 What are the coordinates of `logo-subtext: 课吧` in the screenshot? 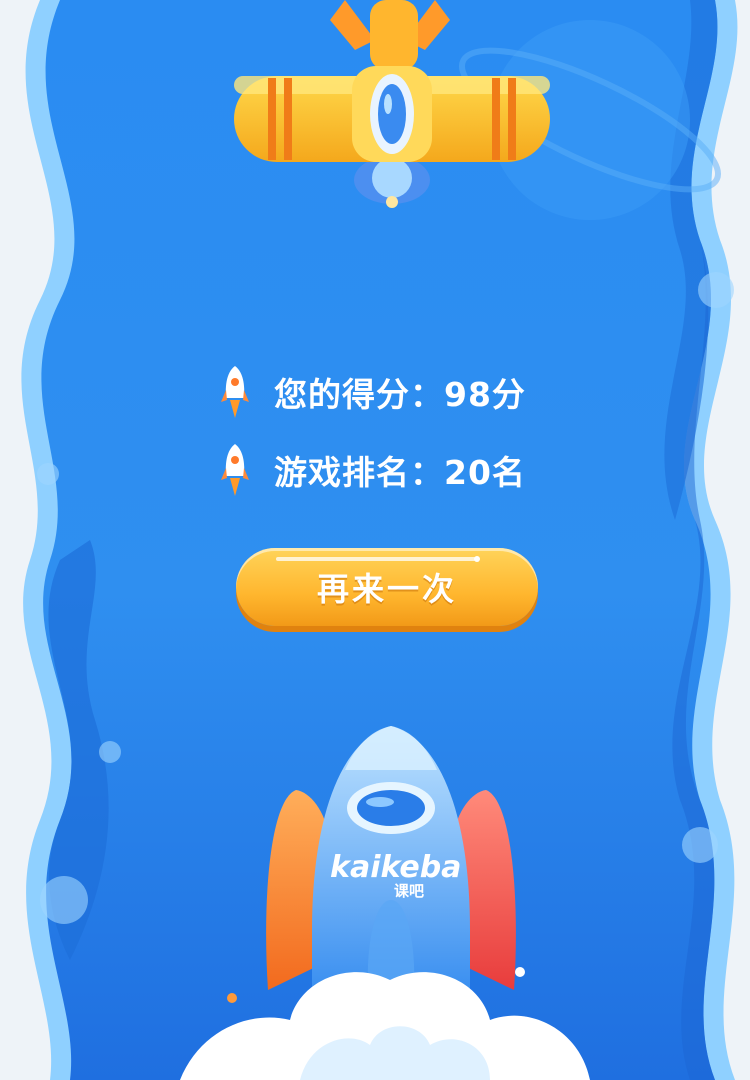 It's located at (409, 891).